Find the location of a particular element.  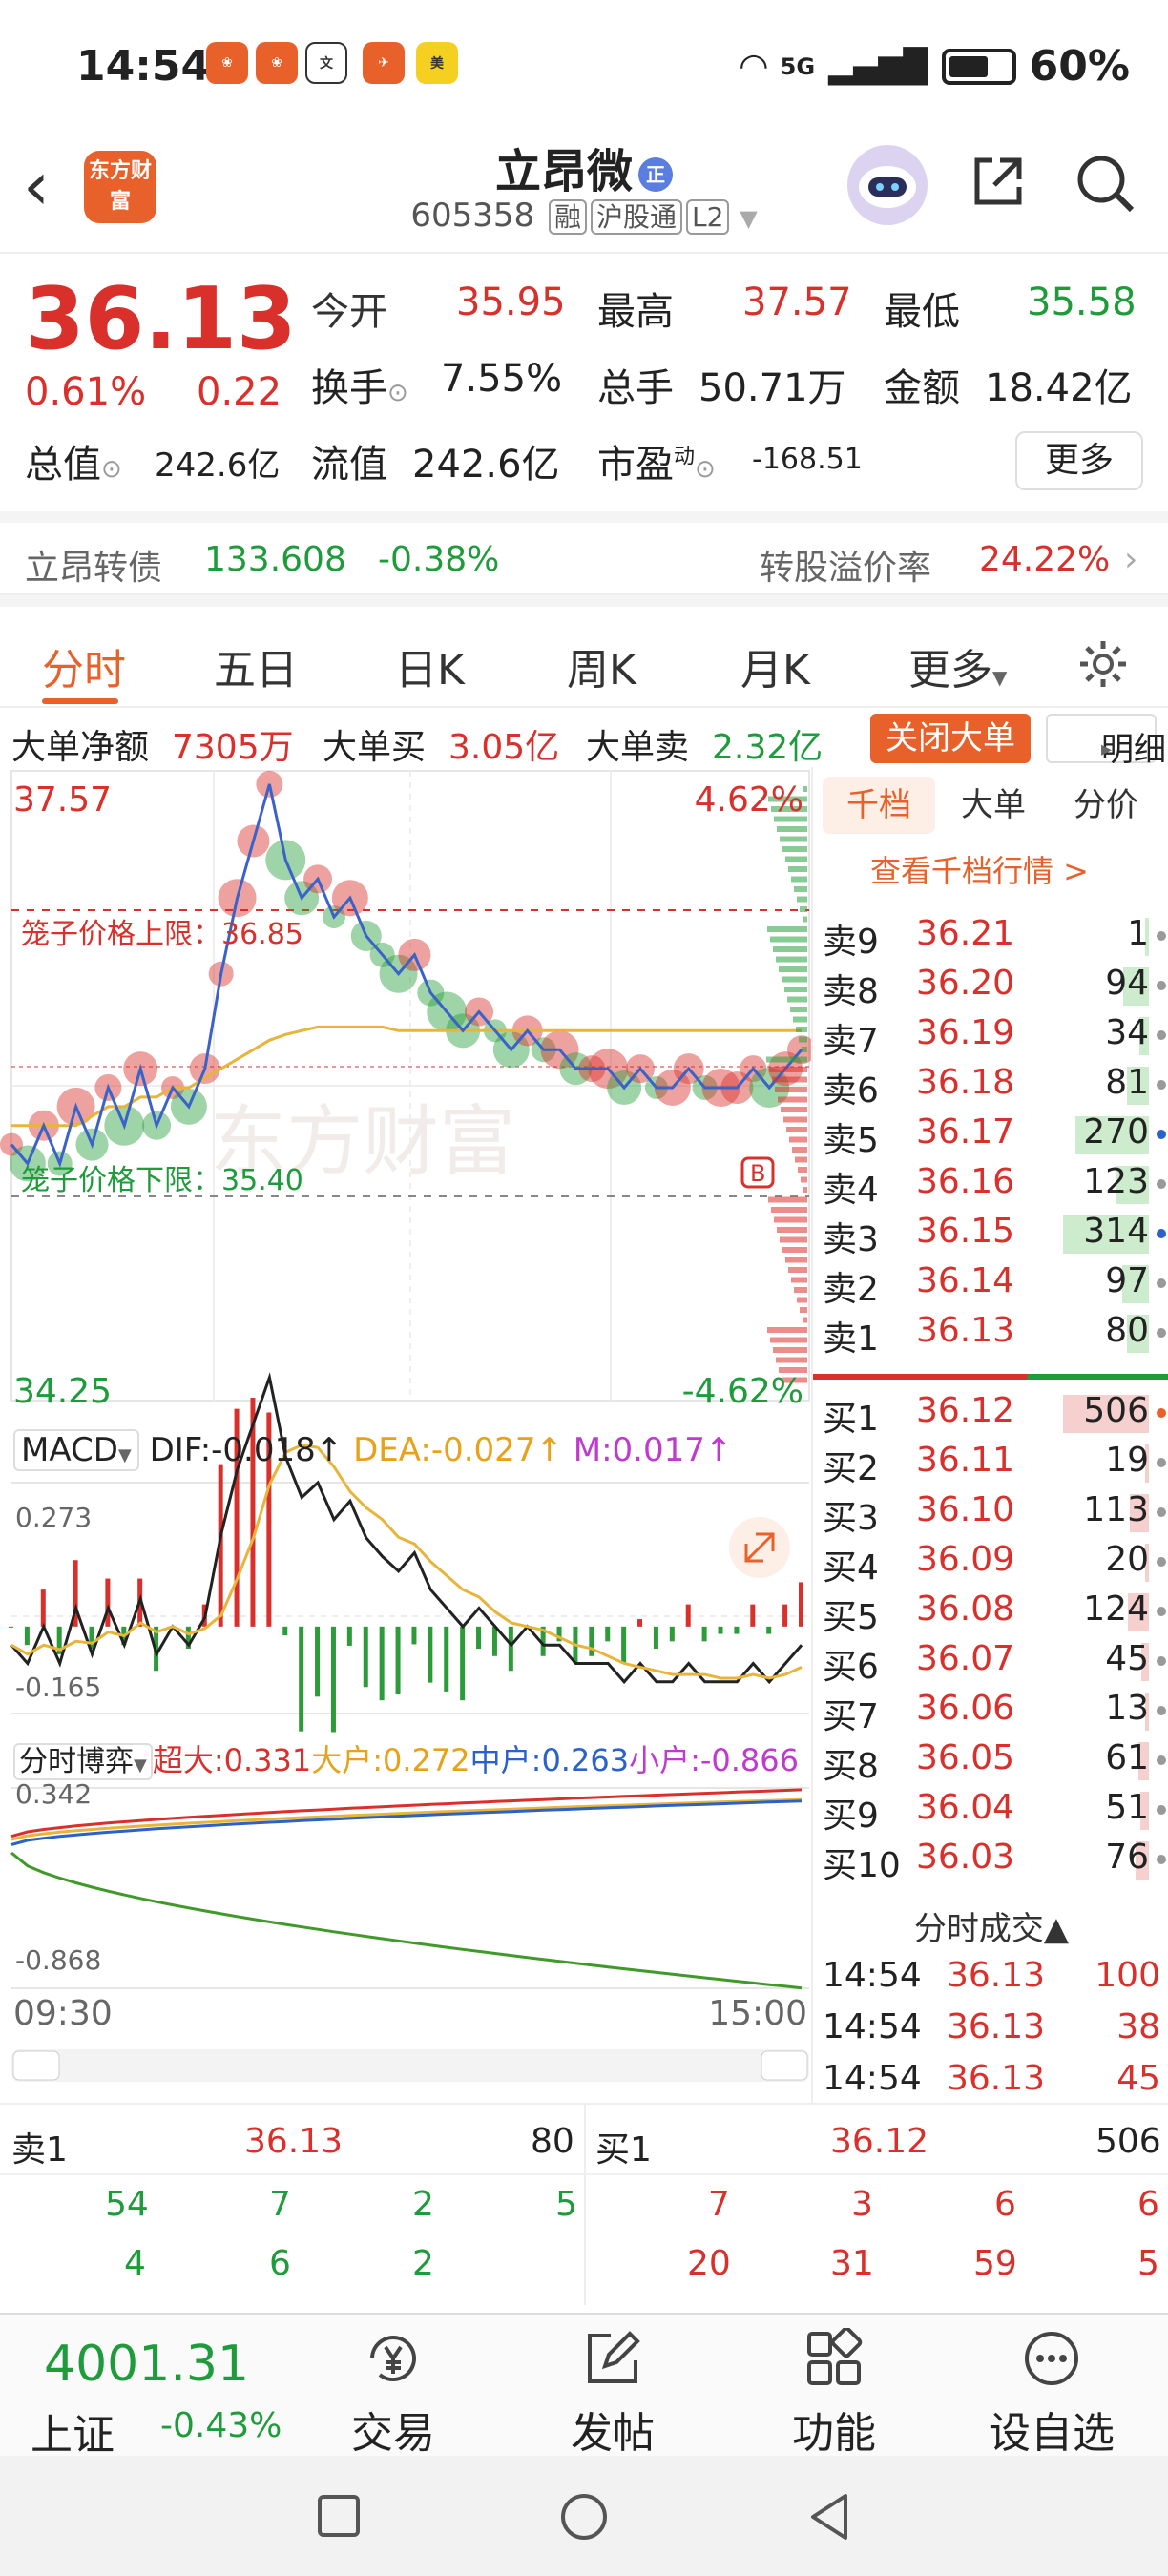

level-price: 36.09 is located at coordinates (965, 1559).